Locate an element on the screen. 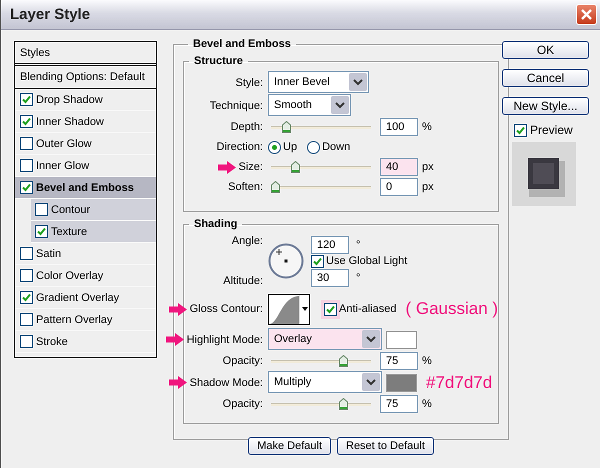 The image size is (600, 468). style-list-item: Contour is located at coordinates (93, 210).